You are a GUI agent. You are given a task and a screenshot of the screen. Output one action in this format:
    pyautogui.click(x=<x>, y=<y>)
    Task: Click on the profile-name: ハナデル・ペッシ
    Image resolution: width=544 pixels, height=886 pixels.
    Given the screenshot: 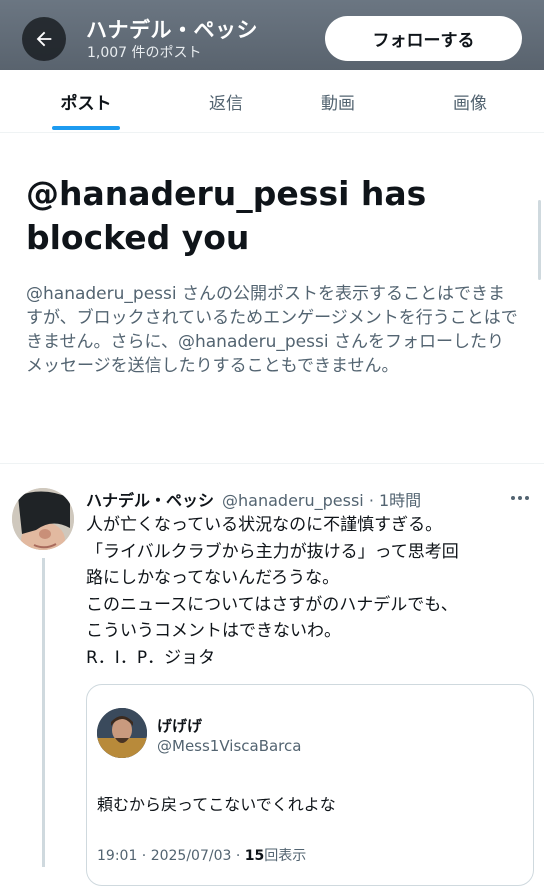 What is the action you would take?
    pyautogui.click(x=172, y=30)
    